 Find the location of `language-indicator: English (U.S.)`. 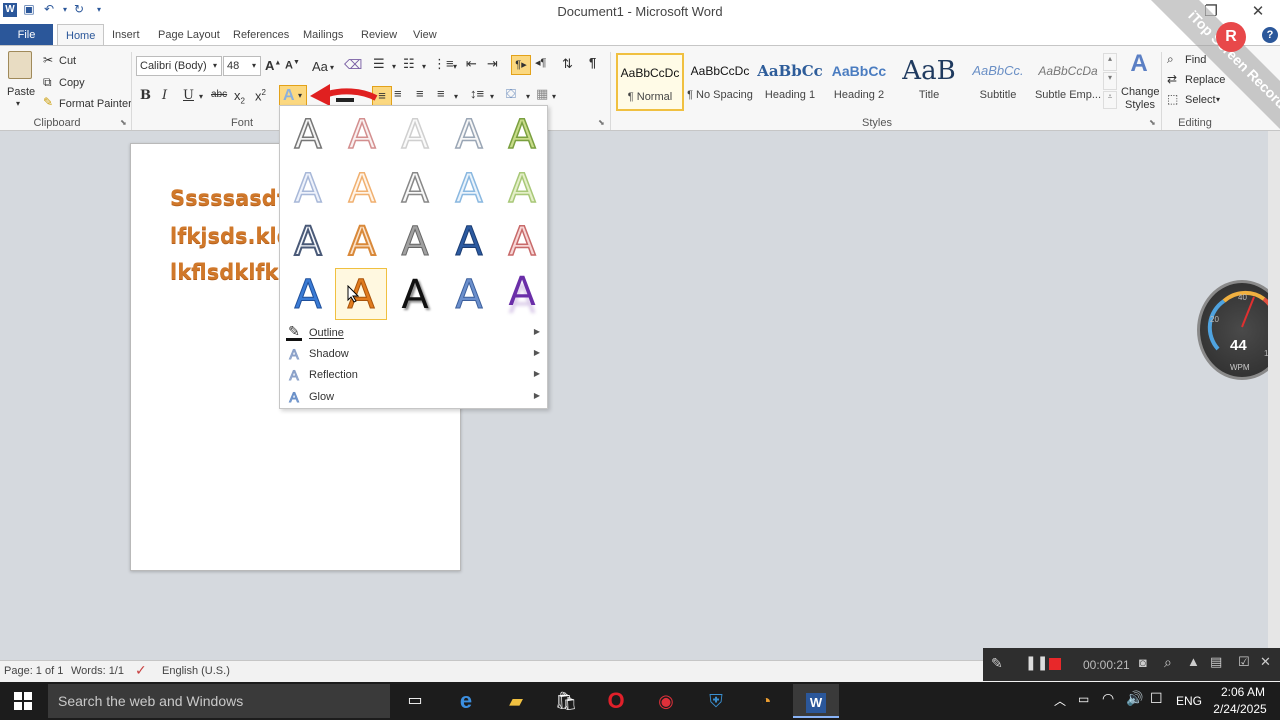

language-indicator: English (U.S.) is located at coordinates (196, 671).